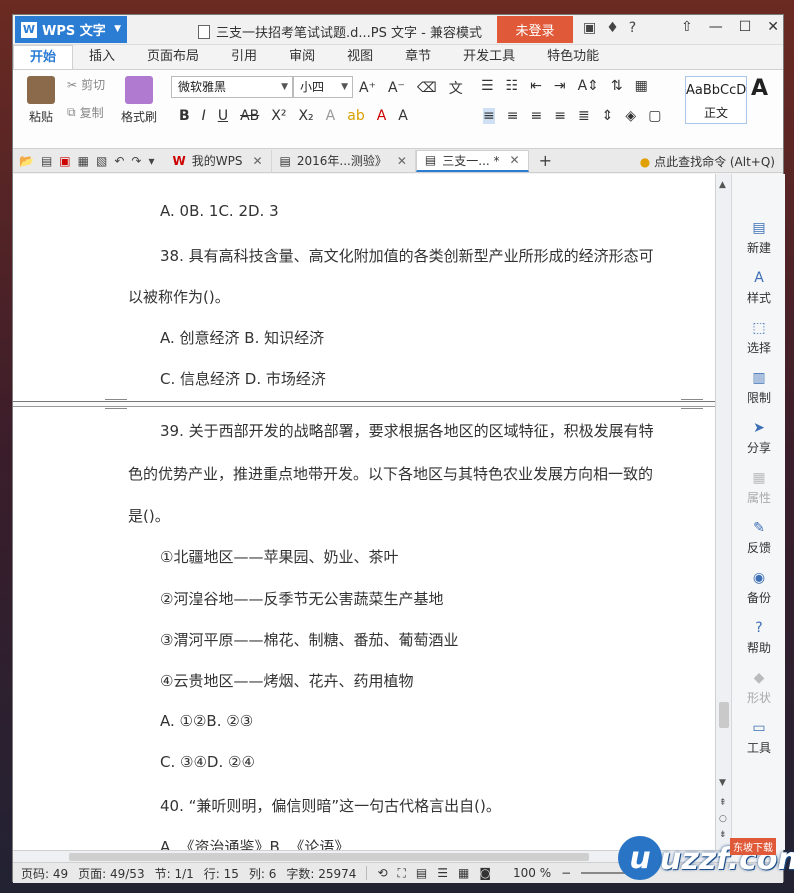  I want to click on side-style-button: A 样式, so click(759, 288).